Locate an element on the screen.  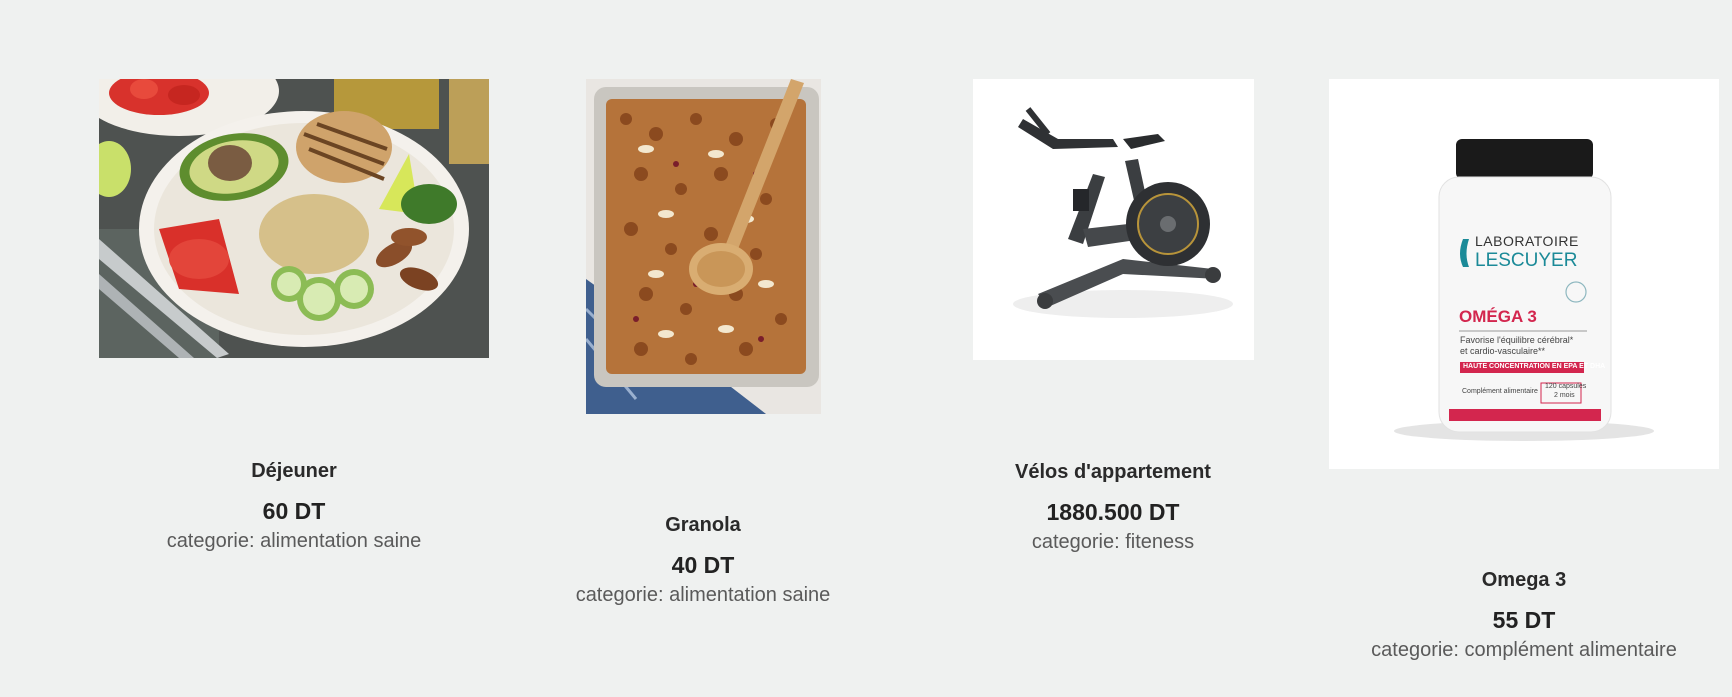
label-brand-bottom: LESCUYER is located at coordinates (1526, 260).